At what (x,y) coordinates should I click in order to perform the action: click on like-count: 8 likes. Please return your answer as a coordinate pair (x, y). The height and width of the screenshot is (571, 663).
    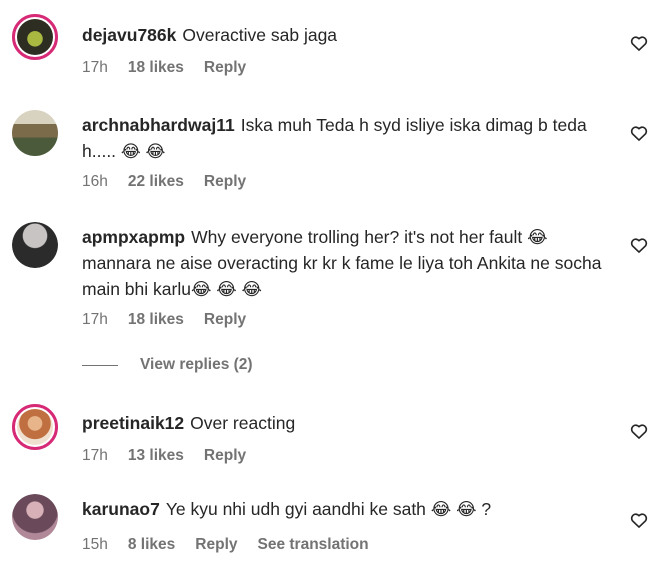
    Looking at the image, I should click on (151, 545).